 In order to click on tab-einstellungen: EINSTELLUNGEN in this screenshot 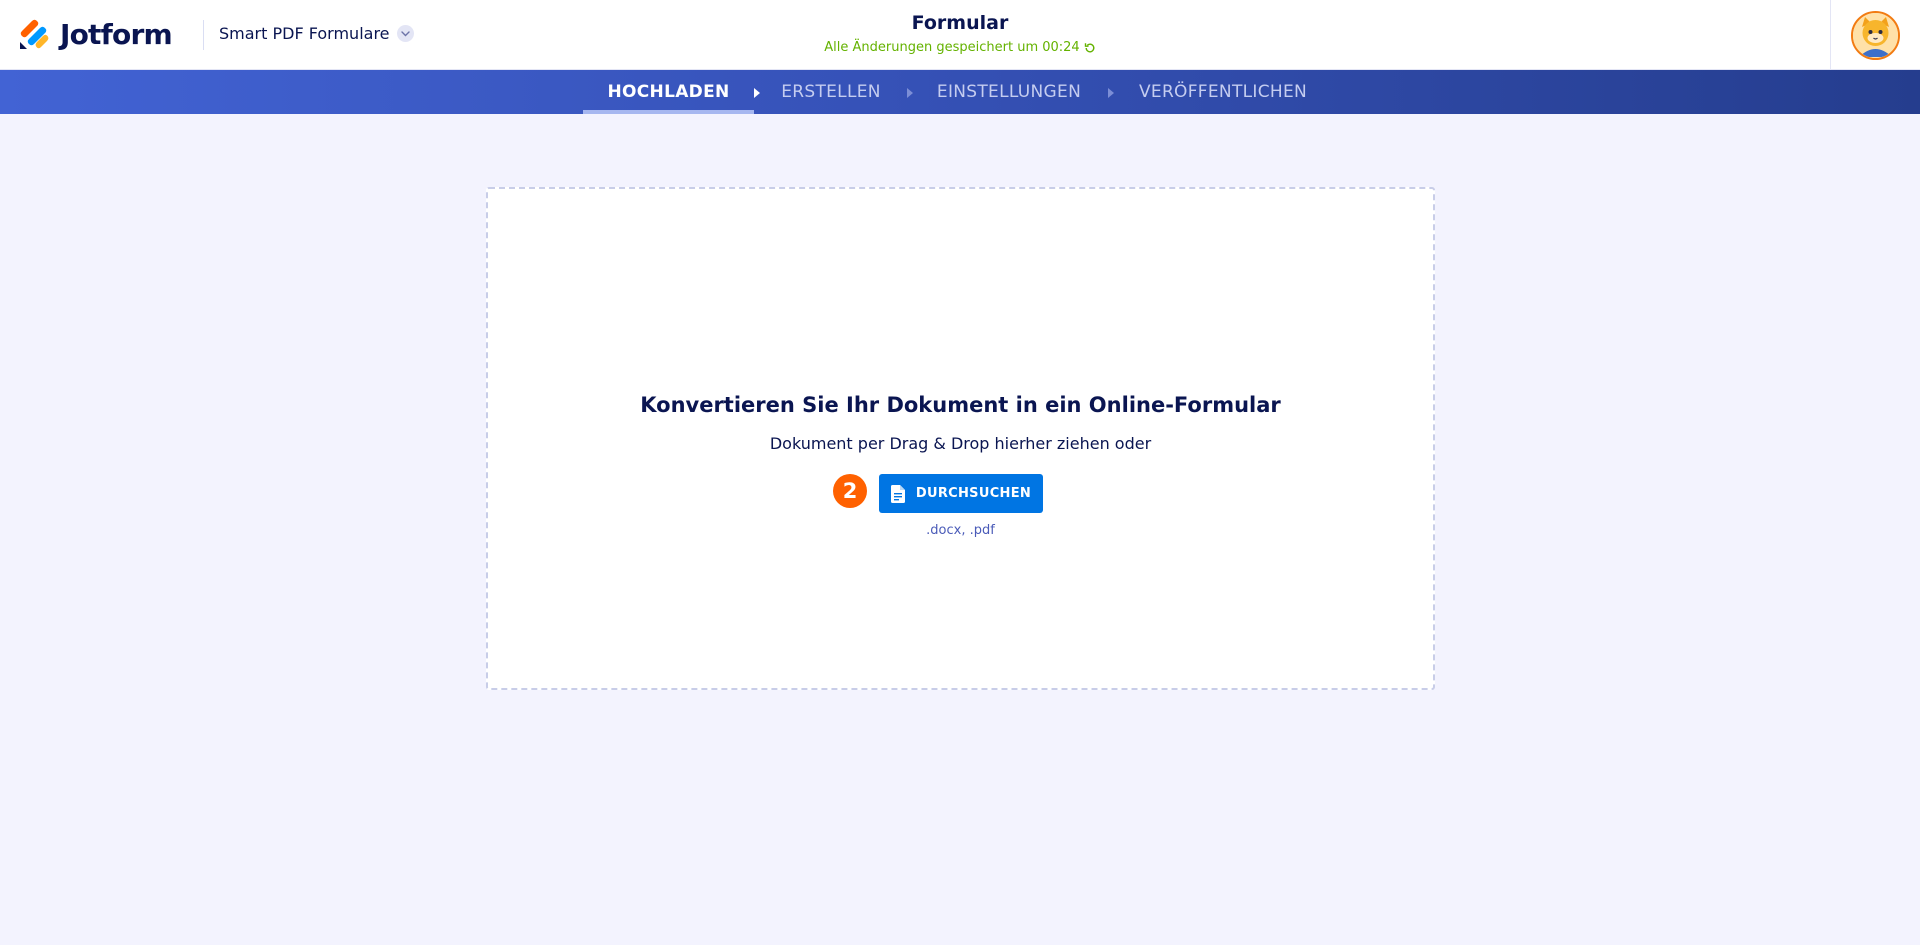, I will do `click(1009, 92)`.